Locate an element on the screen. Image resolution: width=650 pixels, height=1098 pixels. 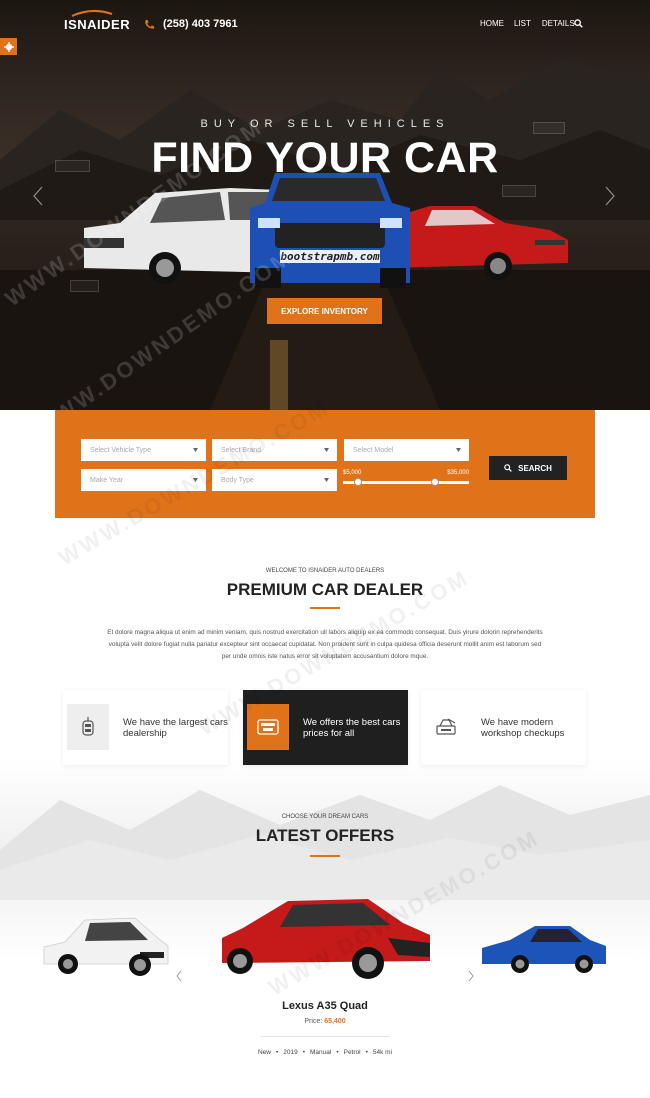
offers-kicker: CHOOSE YOUR DREAM CARS is located at coordinates (325, 817).